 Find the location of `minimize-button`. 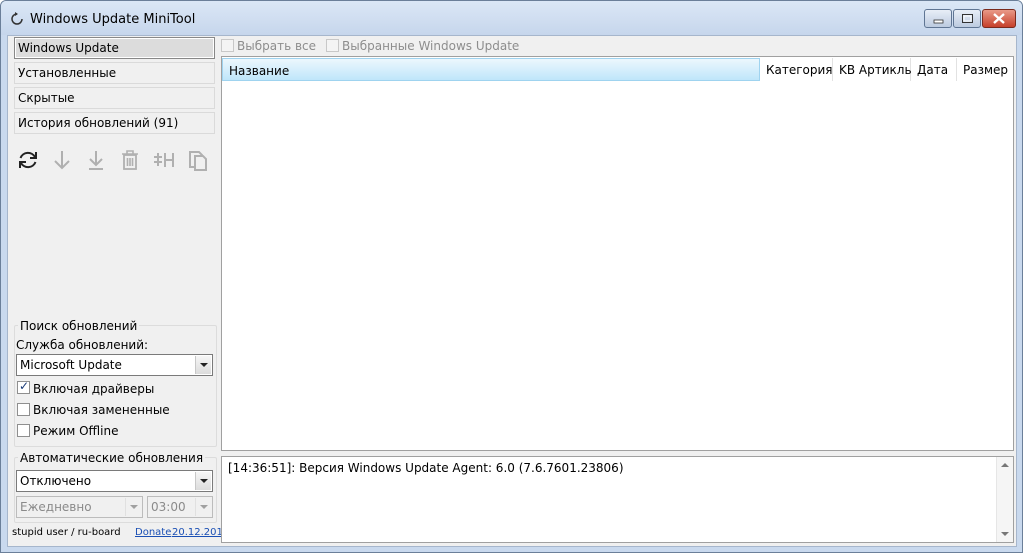

minimize-button is located at coordinates (938, 18).